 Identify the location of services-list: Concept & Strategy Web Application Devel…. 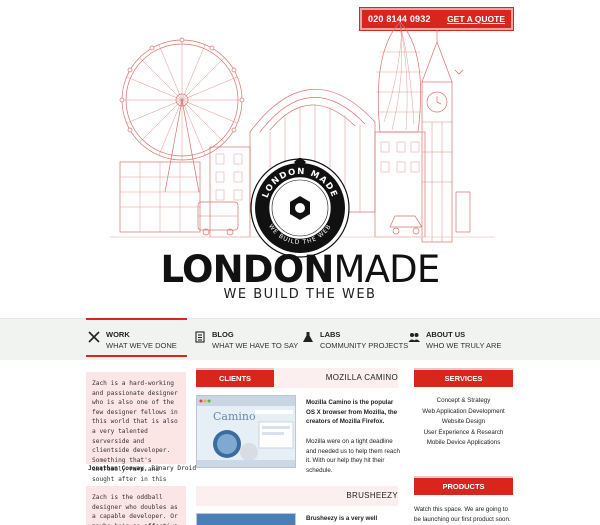
(463, 422).